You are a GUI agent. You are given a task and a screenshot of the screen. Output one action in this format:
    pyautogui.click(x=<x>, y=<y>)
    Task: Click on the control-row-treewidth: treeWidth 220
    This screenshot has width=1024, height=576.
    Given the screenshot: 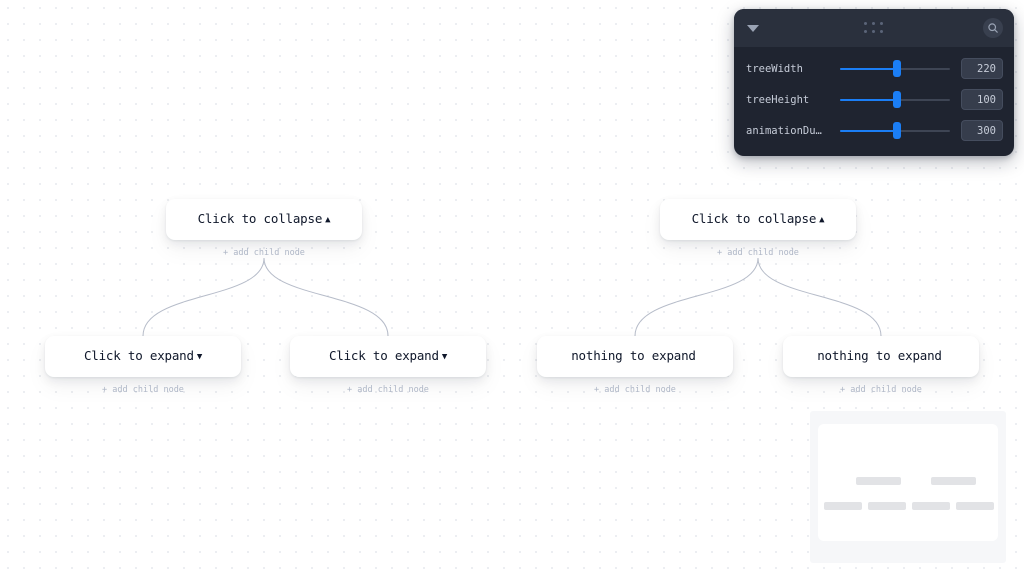 What is the action you would take?
    pyautogui.click(x=874, y=68)
    